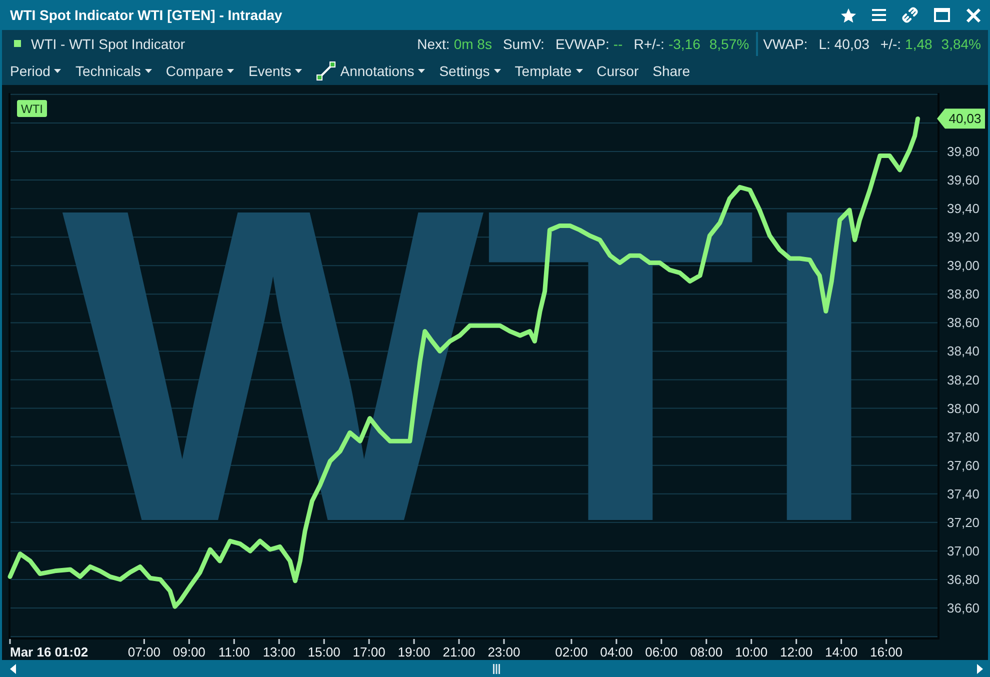  What do you see at coordinates (963, 465) in the screenshot?
I see `y-axis-label: 37,60` at bounding box center [963, 465].